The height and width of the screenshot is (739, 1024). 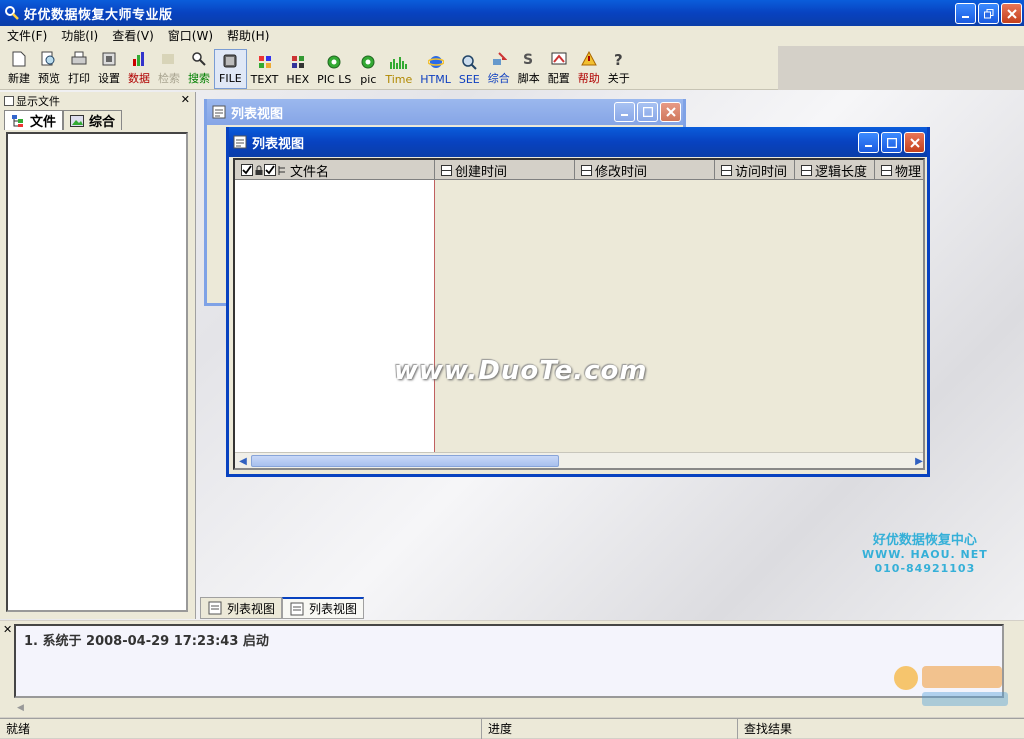 I want to click on config-button: 配置, so click(x=559, y=69).